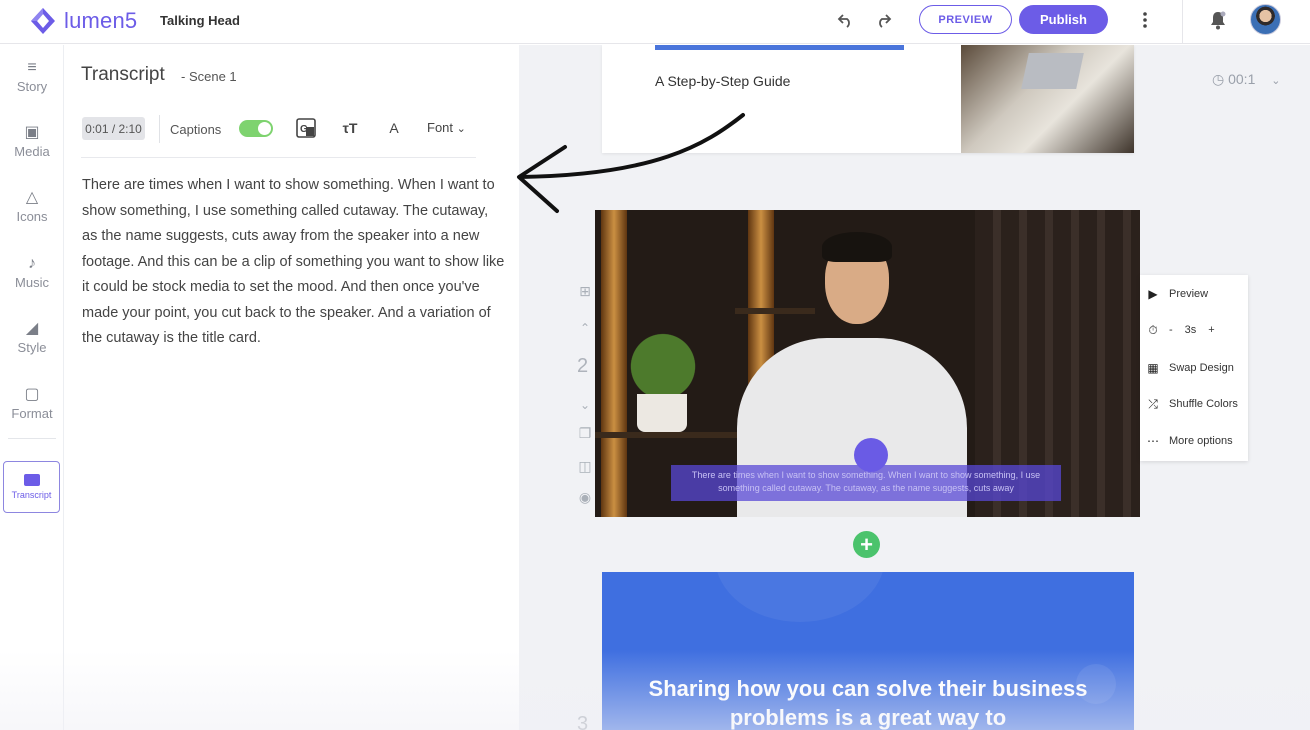 Image resolution: width=1310 pixels, height=730 pixels. Describe the element at coordinates (278, 157) in the screenshot. I see `toolbar-underline` at that location.